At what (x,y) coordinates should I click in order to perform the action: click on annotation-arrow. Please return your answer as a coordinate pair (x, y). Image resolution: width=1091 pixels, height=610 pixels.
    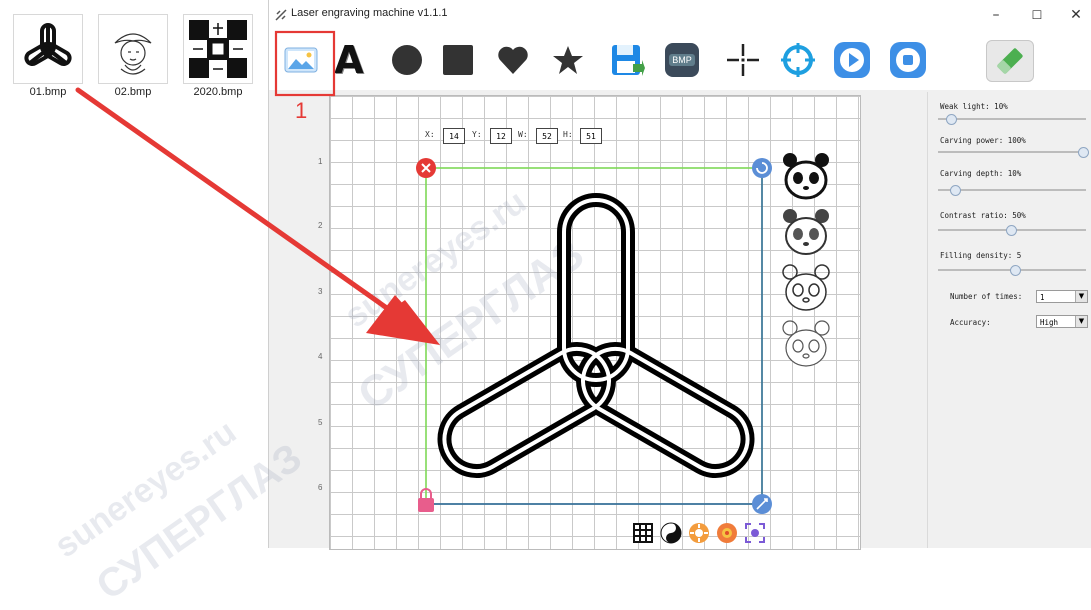
    Looking at the image, I should click on (248, 210).